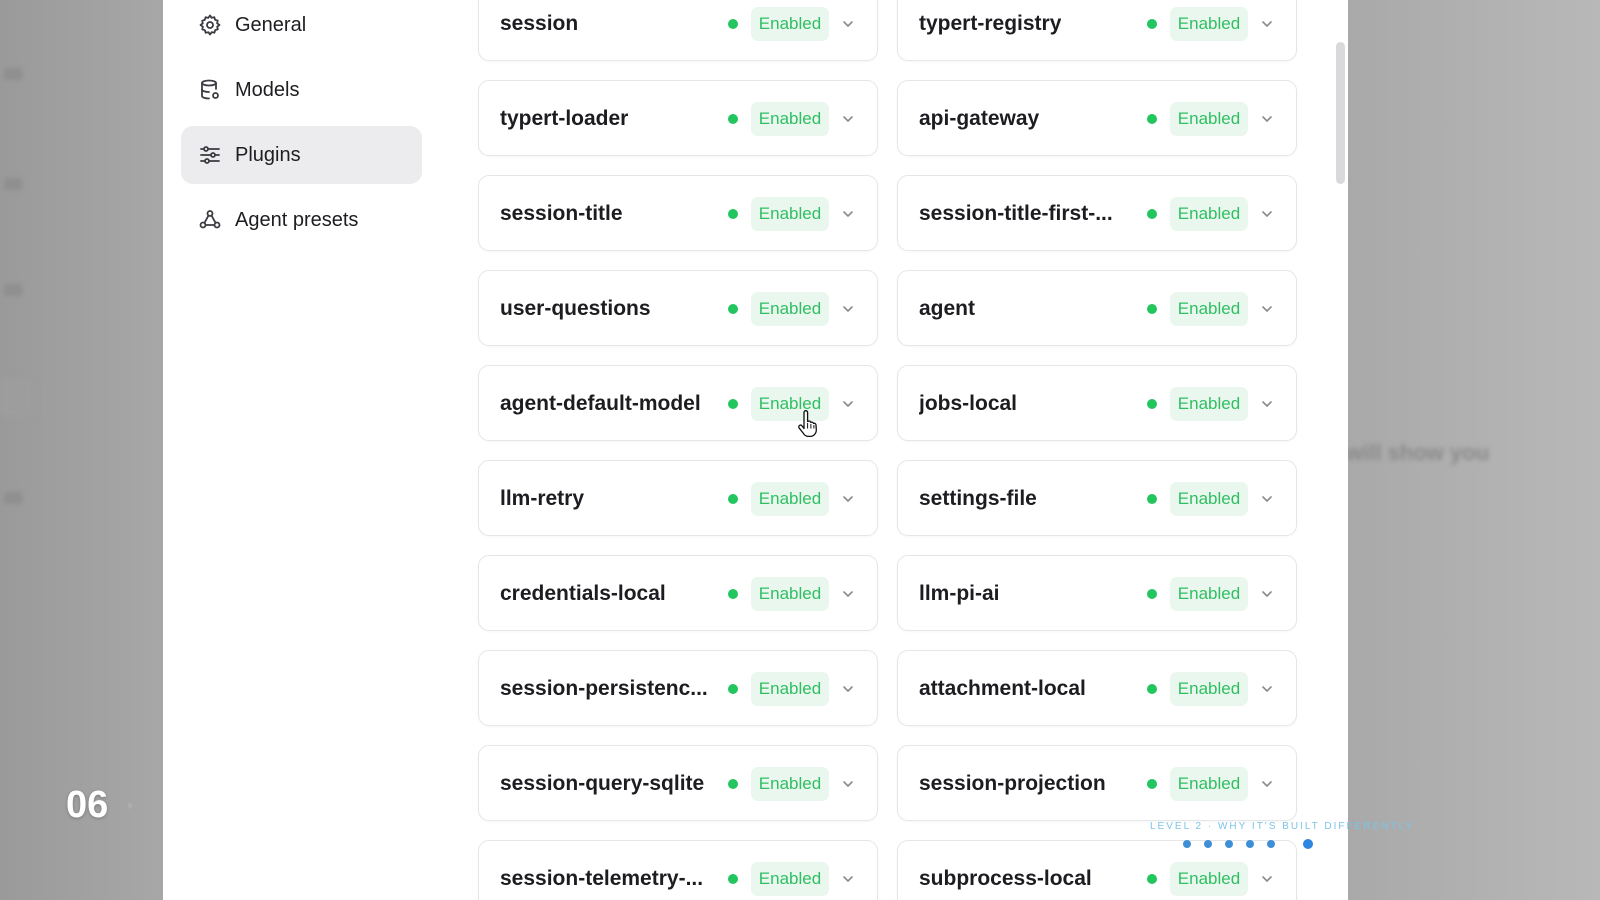 This screenshot has height=900, width=1600. Describe the element at coordinates (978, 498) in the screenshot. I see `plugin-name: settings-file` at that location.